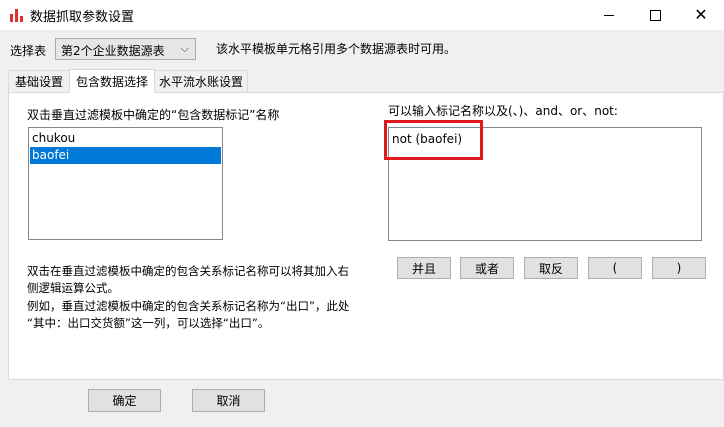 The height and width of the screenshot is (427, 724). What do you see at coordinates (148, 323) in the screenshot?
I see `help-line-4: “其中：出口交货额”这一列，可以选择“出口”。` at bounding box center [148, 323].